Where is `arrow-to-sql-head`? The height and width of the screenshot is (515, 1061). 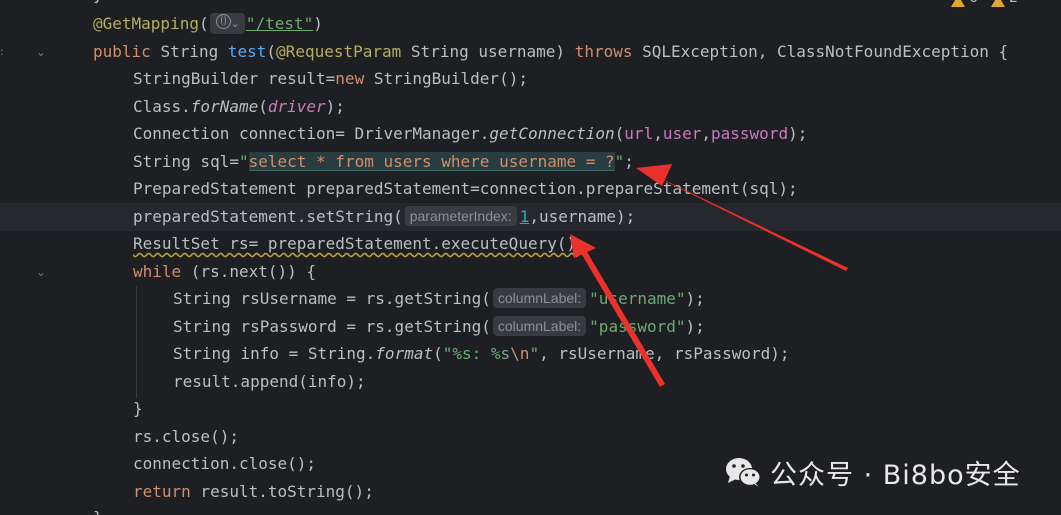
arrow-to-sql-head is located at coordinates (654, 175).